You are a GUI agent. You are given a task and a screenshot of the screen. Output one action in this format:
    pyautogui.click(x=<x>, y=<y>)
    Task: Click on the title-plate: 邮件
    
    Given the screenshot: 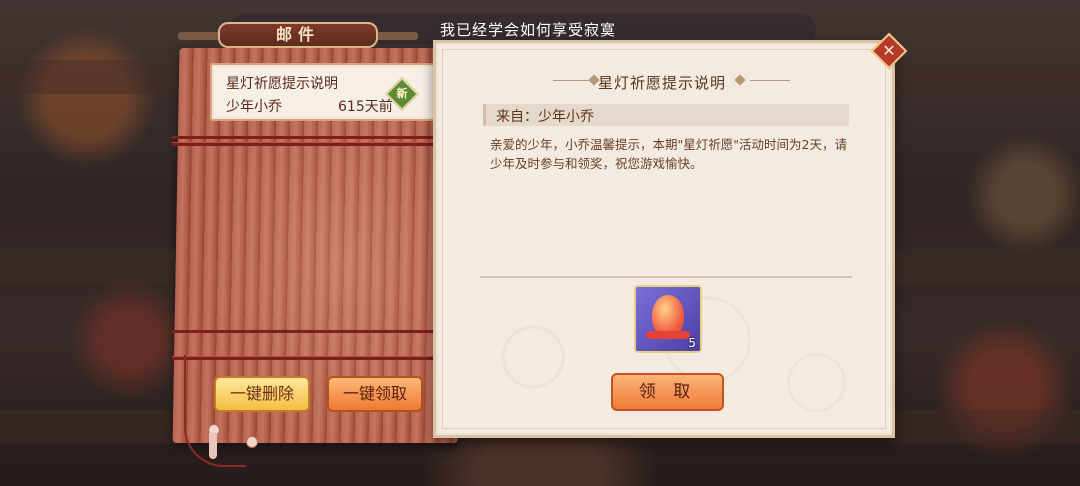 What is the action you would take?
    pyautogui.click(x=298, y=35)
    